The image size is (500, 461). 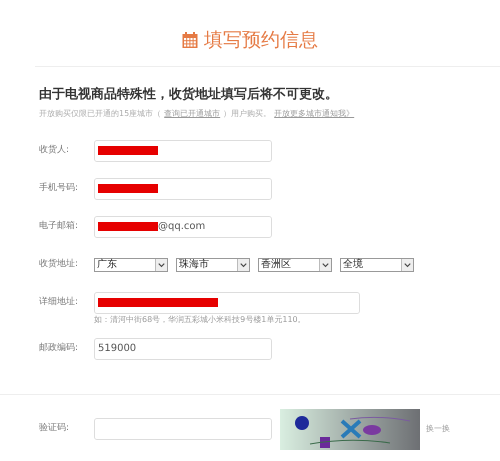 What do you see at coordinates (59, 188) in the screenshot?
I see `field-label: 手机号码:` at bounding box center [59, 188].